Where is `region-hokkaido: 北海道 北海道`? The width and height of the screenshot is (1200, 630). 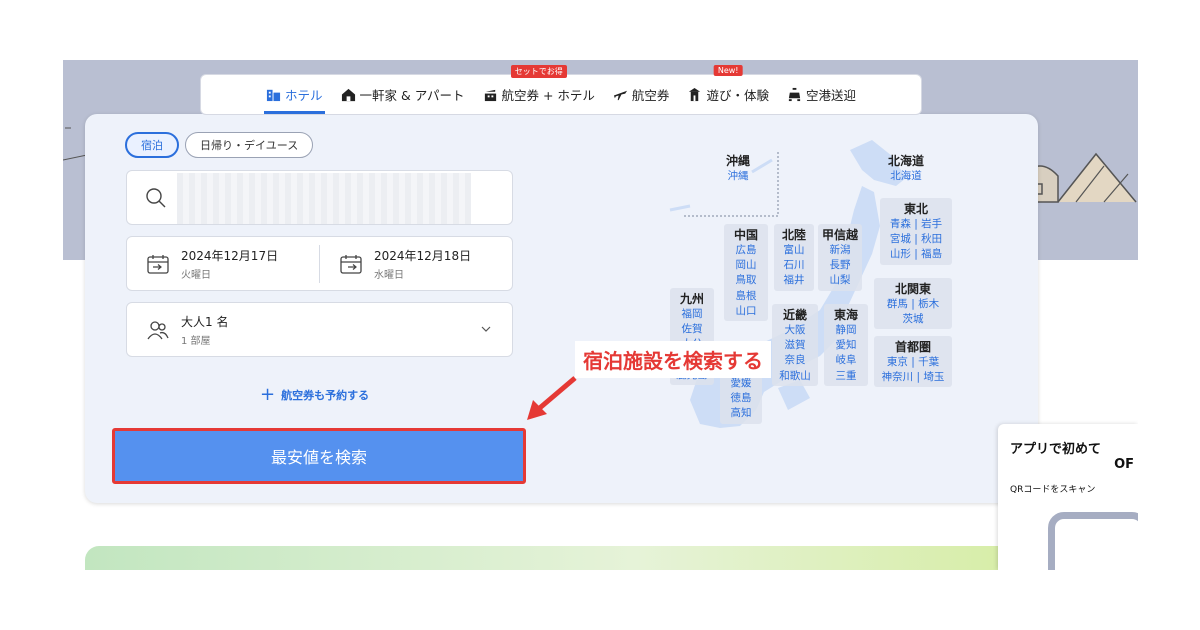
region-hokkaido: 北海道 北海道 is located at coordinates (906, 168).